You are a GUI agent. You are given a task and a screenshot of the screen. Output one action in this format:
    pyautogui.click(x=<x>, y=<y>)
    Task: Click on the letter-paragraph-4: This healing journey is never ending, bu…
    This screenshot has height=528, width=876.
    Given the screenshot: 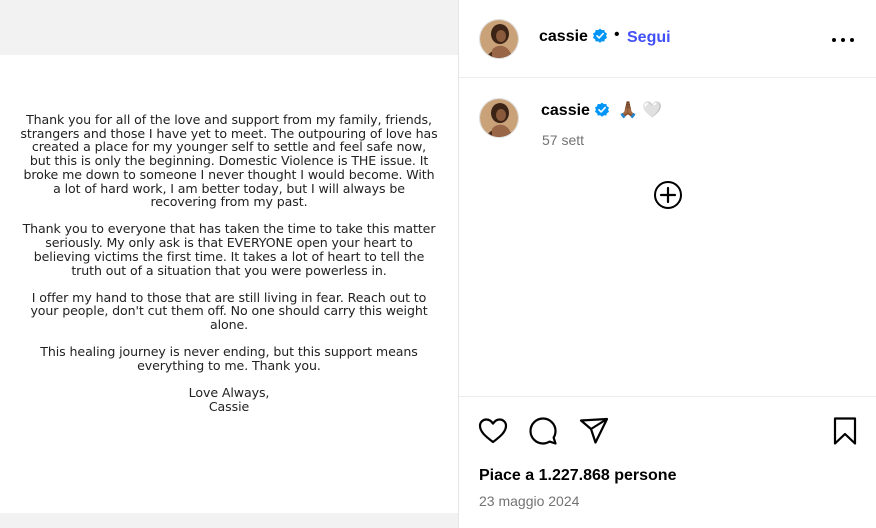 What is the action you would take?
    pyautogui.click(x=229, y=359)
    